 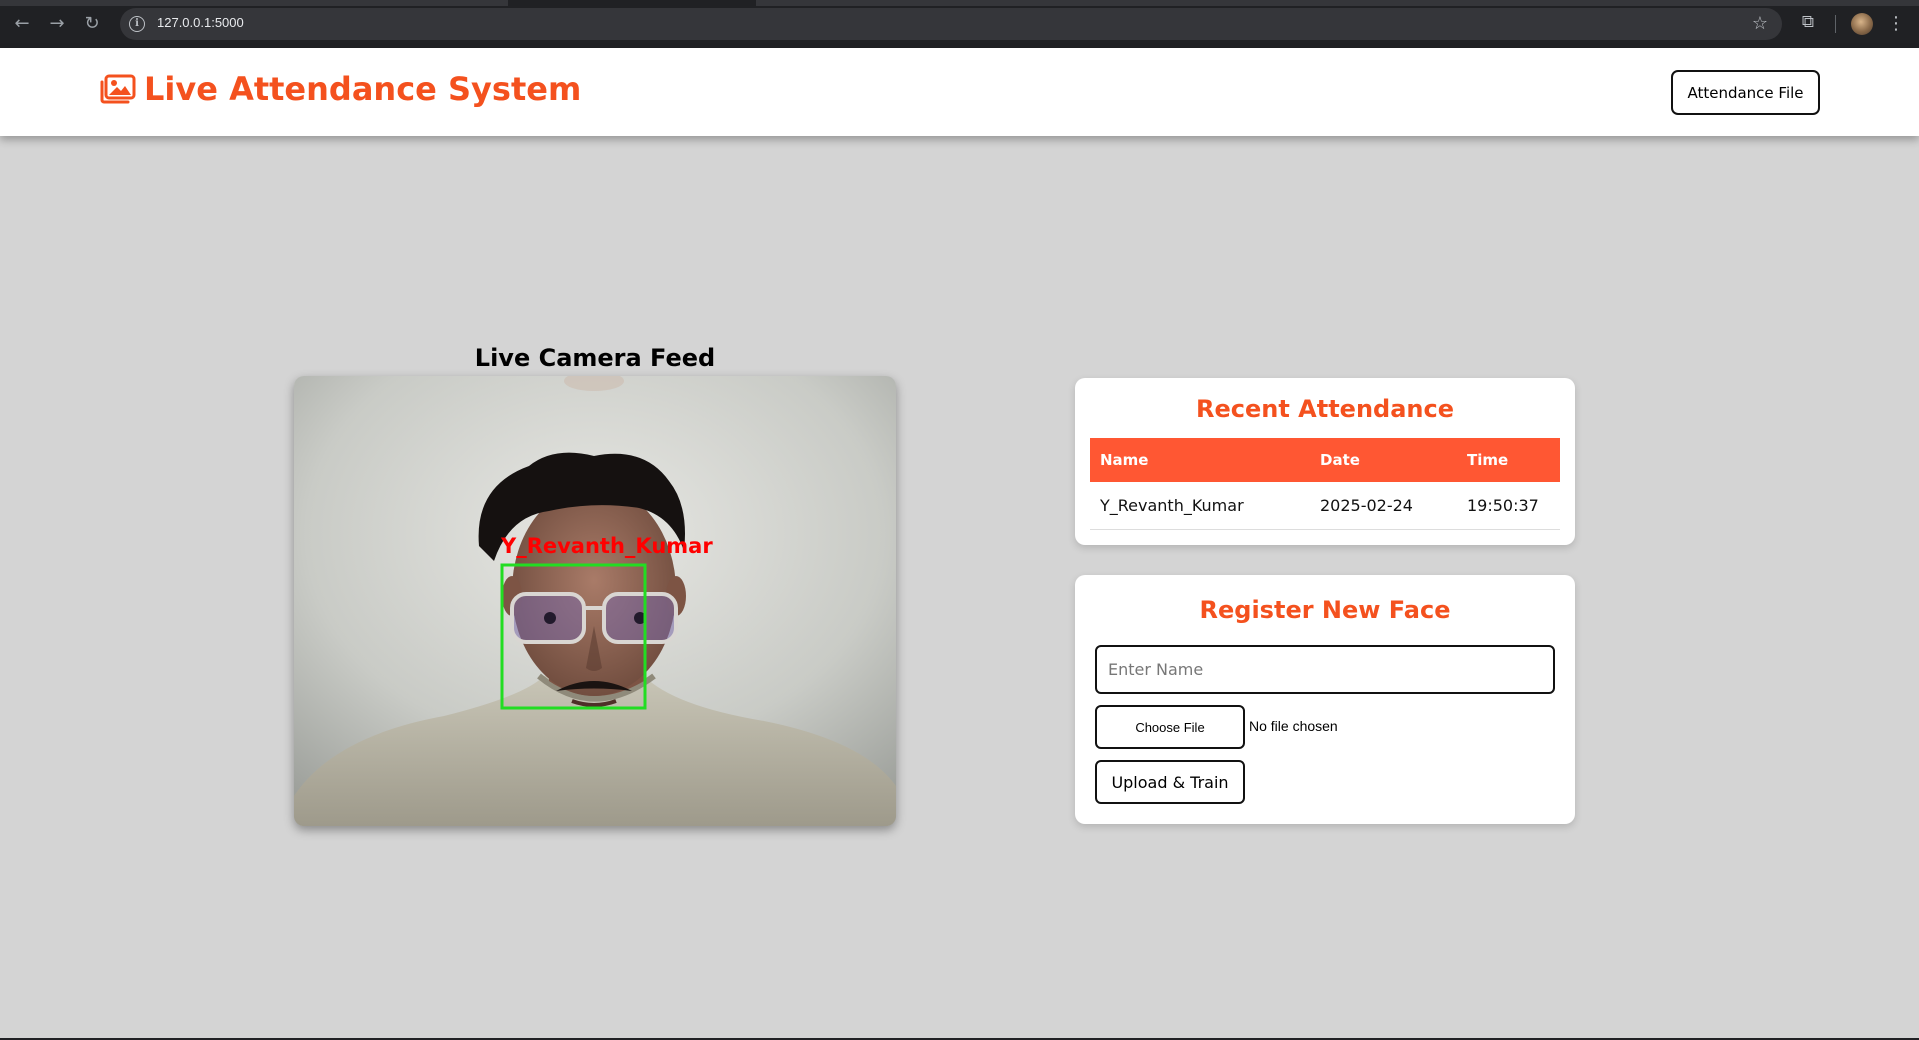 I want to click on table-row: Y_Revanth_Kumar 2025-02-24 19:50:37, so click(x=1325, y=506).